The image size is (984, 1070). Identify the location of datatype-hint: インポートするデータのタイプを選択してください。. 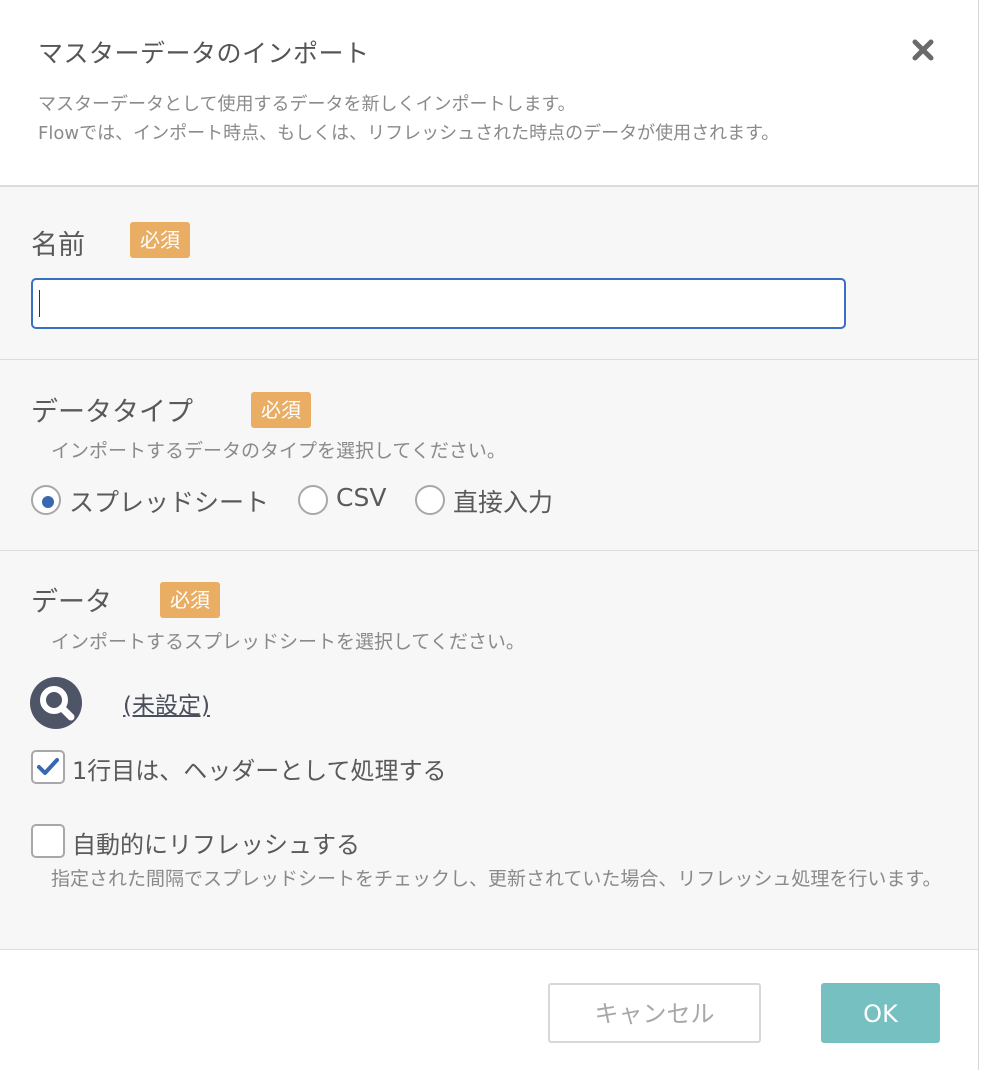
(278, 451).